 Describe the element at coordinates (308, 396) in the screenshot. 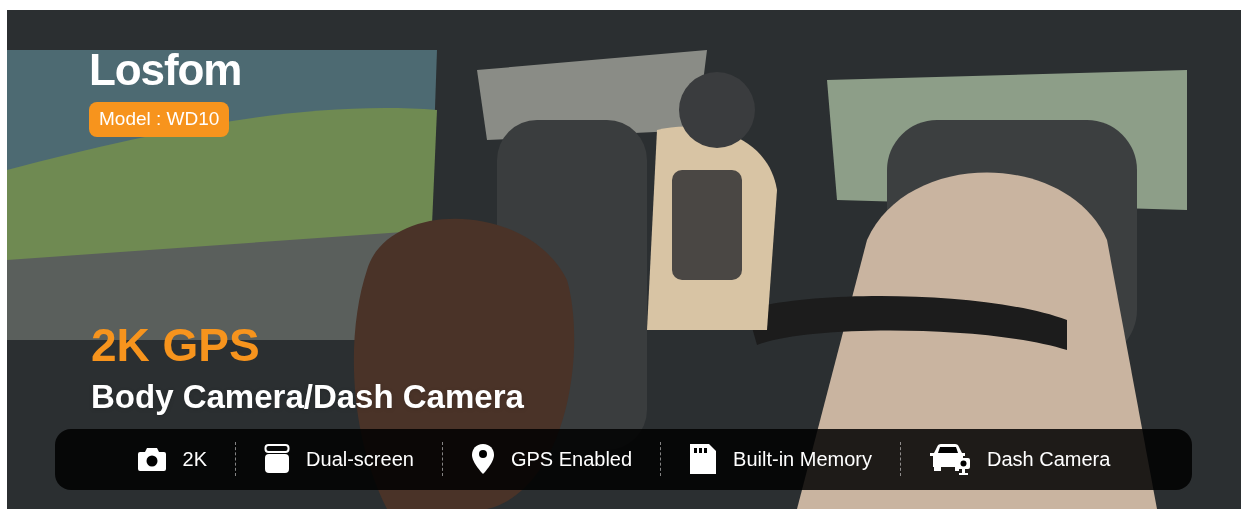

I see `subheadline: Body Camera/Dash Camera` at that location.